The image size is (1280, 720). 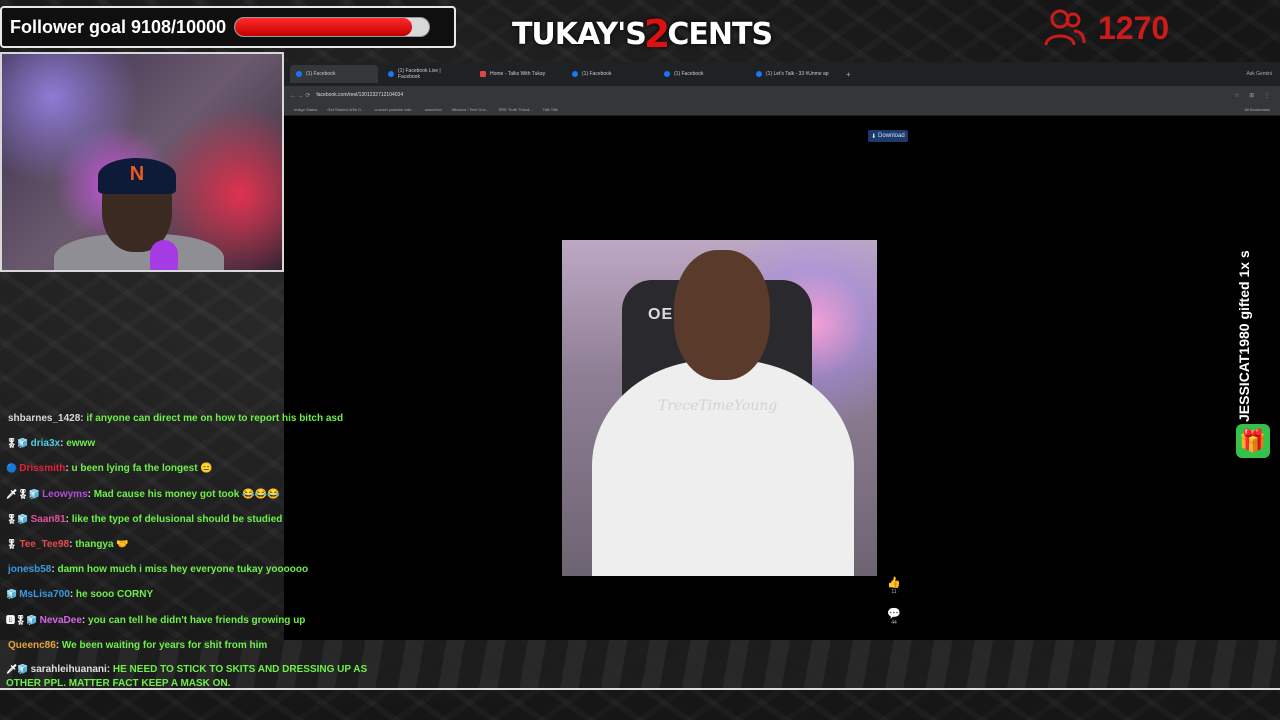 What do you see at coordinates (22, 619) in the screenshot?
I see `chat-badges: 🅱🎖🧊` at bounding box center [22, 619].